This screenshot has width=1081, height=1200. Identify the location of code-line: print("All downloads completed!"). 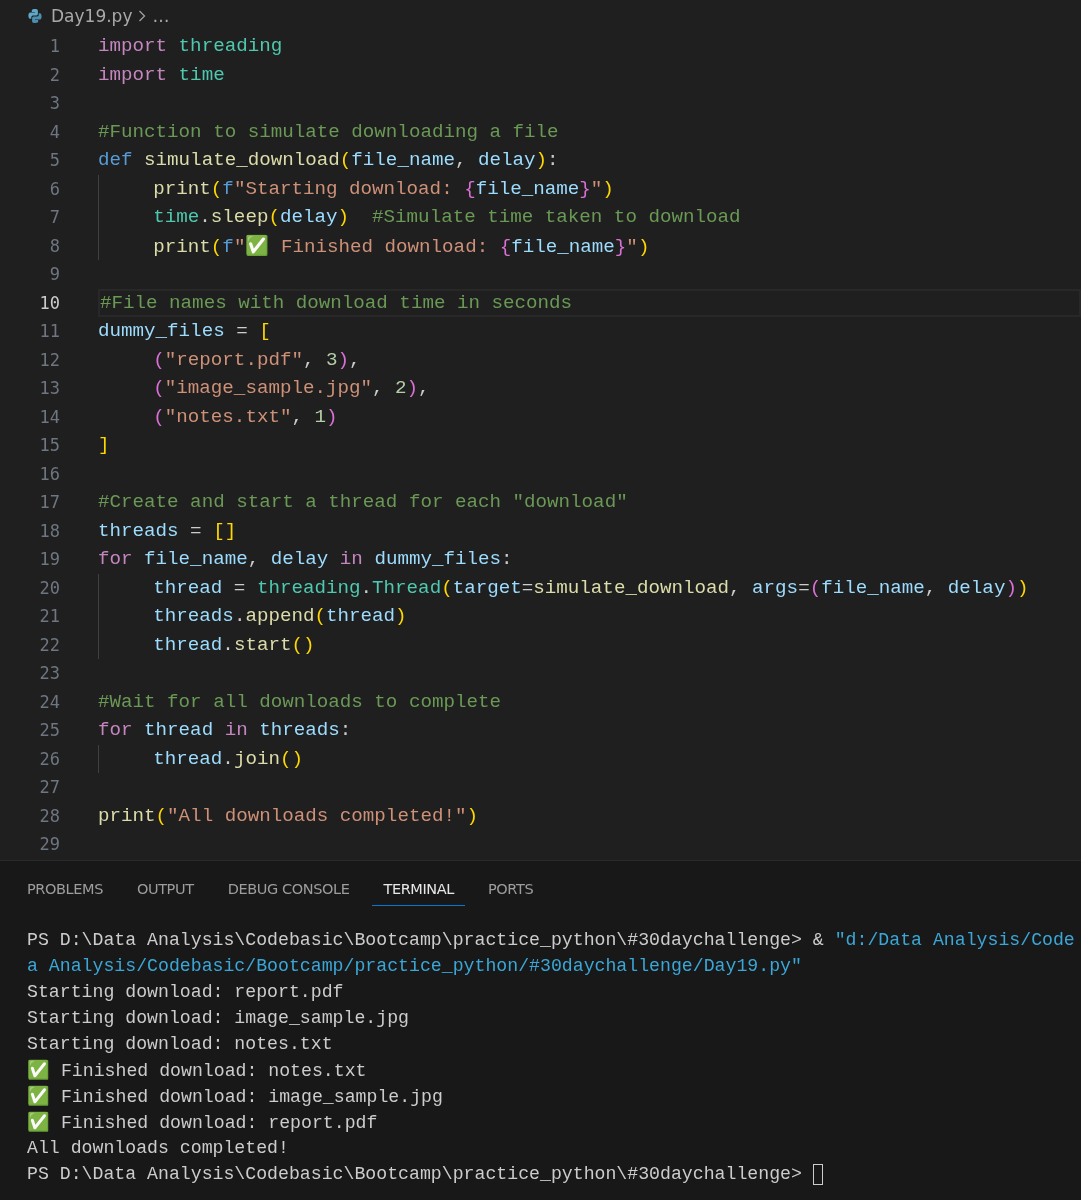
(288, 815).